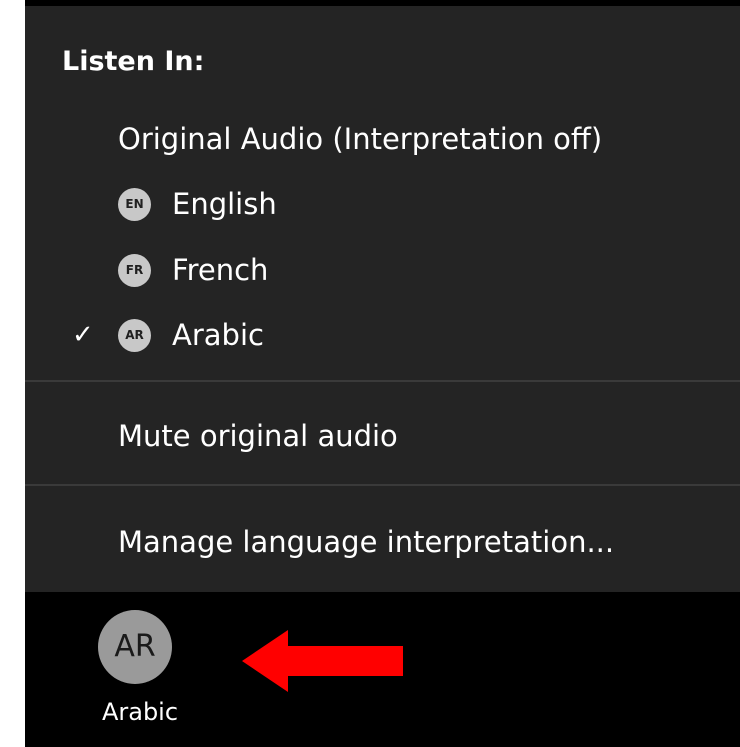 This screenshot has width=740, height=747. Describe the element at coordinates (134, 270) in the screenshot. I see `language-badge-fr: FR` at that location.